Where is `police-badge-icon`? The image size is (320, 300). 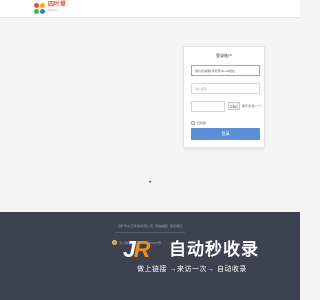 police-badge-icon is located at coordinates (114, 242).